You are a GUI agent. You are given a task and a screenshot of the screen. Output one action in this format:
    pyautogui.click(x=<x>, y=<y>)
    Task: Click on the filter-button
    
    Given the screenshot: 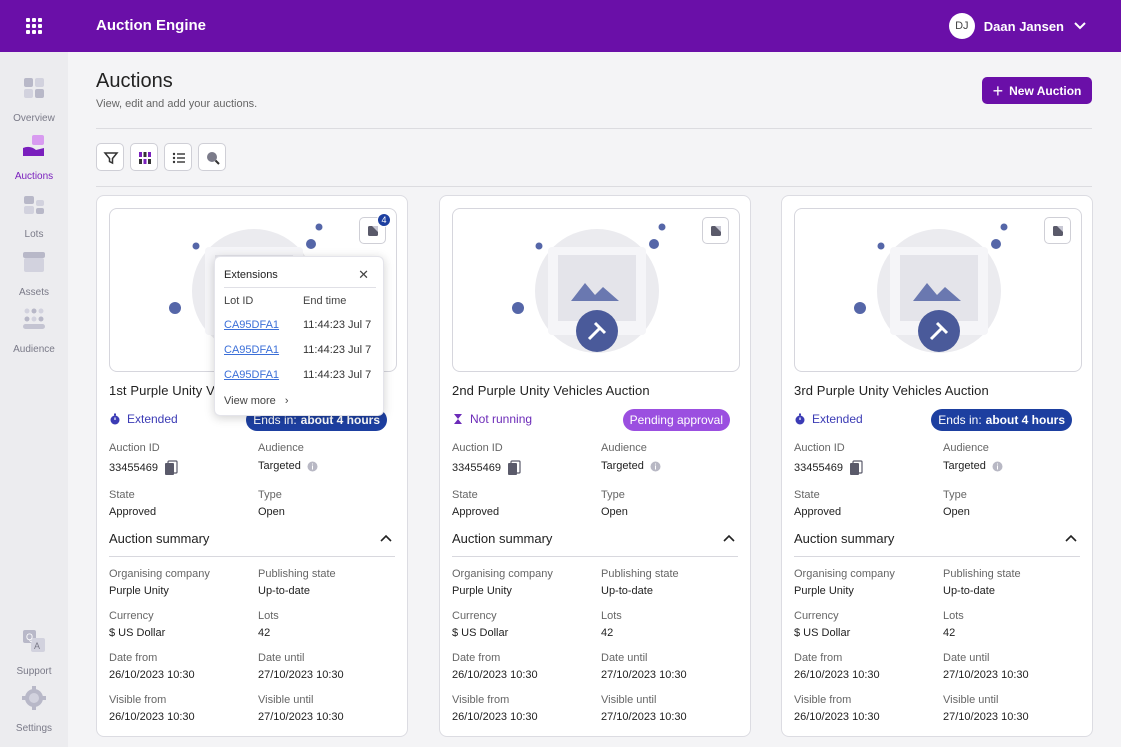 What is the action you would take?
    pyautogui.click(x=110, y=157)
    